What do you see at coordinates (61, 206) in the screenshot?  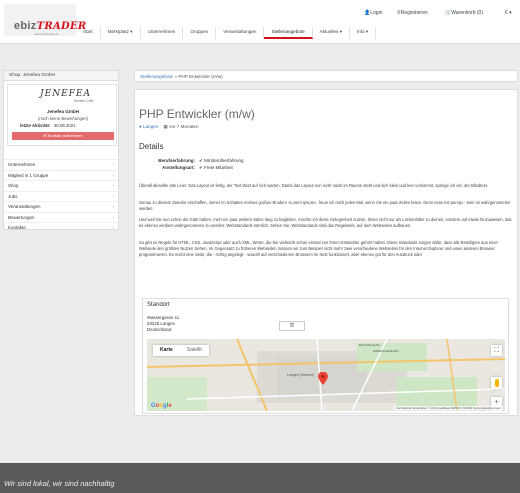 I see `sidebar-item-veranstaltungen: Veranstaltungen ›` at bounding box center [61, 206].